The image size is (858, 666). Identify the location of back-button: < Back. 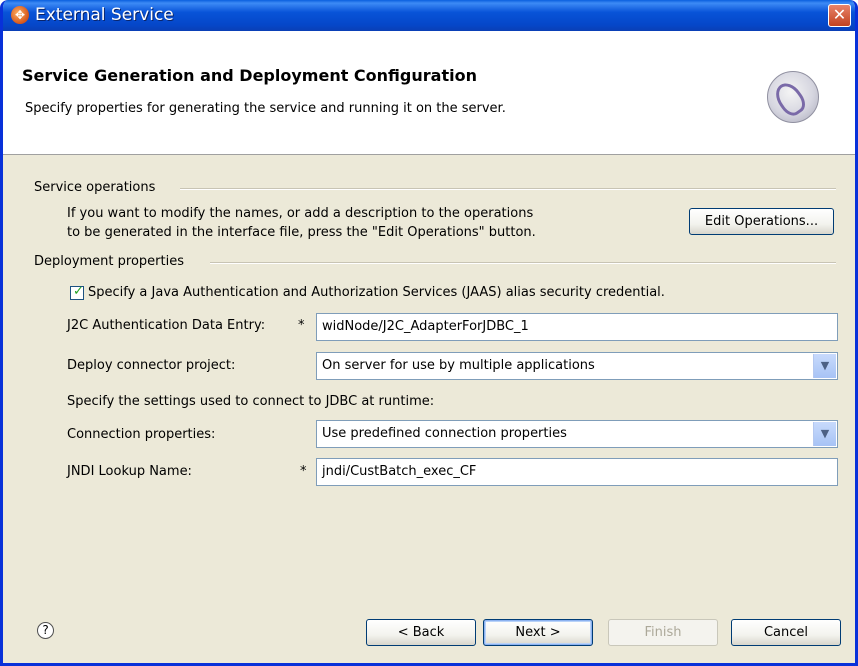
(421, 632).